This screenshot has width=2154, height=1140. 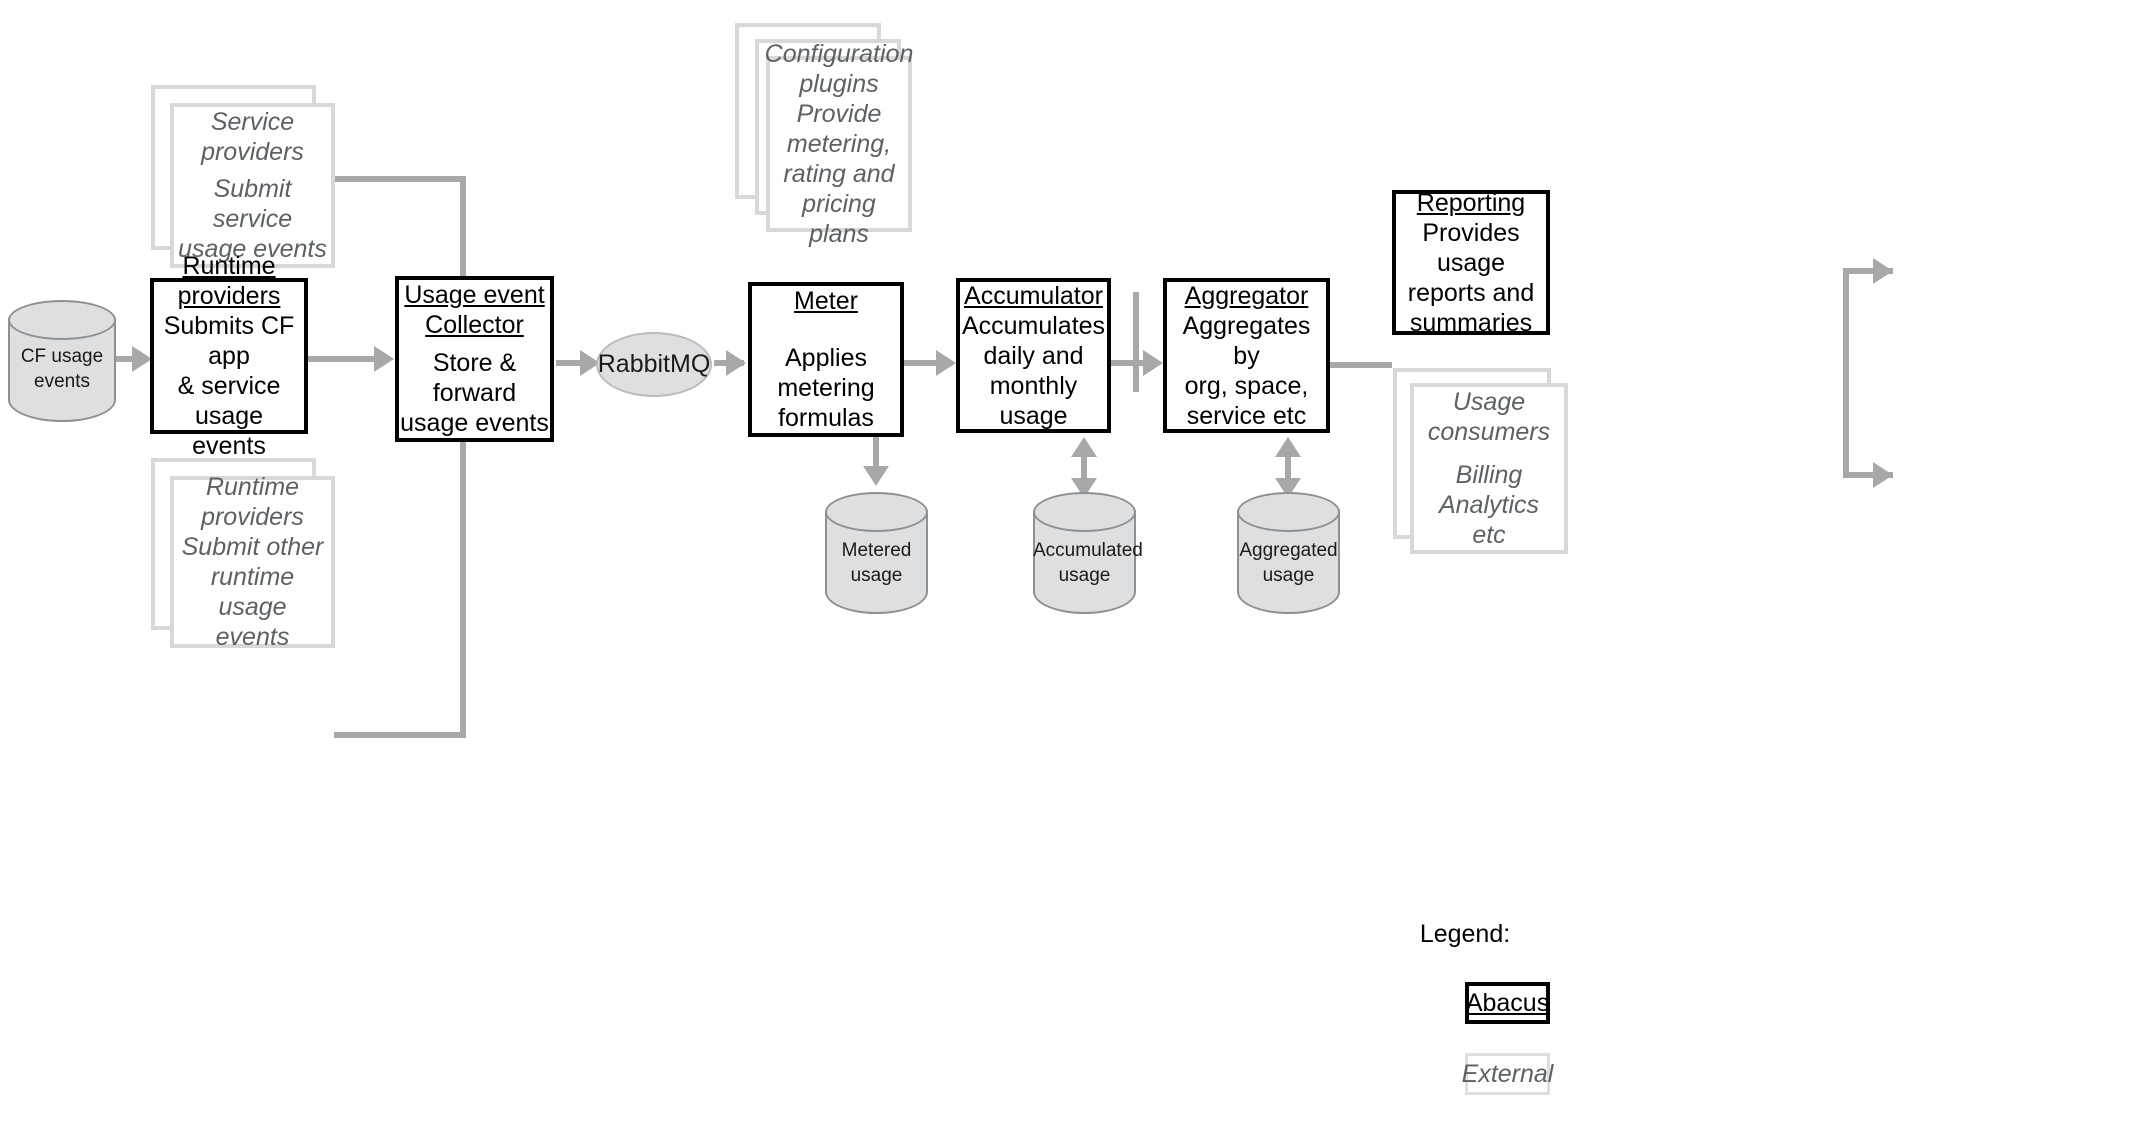 I want to click on usage-consumers-title-line2: consumers, so click(x=1489, y=432).